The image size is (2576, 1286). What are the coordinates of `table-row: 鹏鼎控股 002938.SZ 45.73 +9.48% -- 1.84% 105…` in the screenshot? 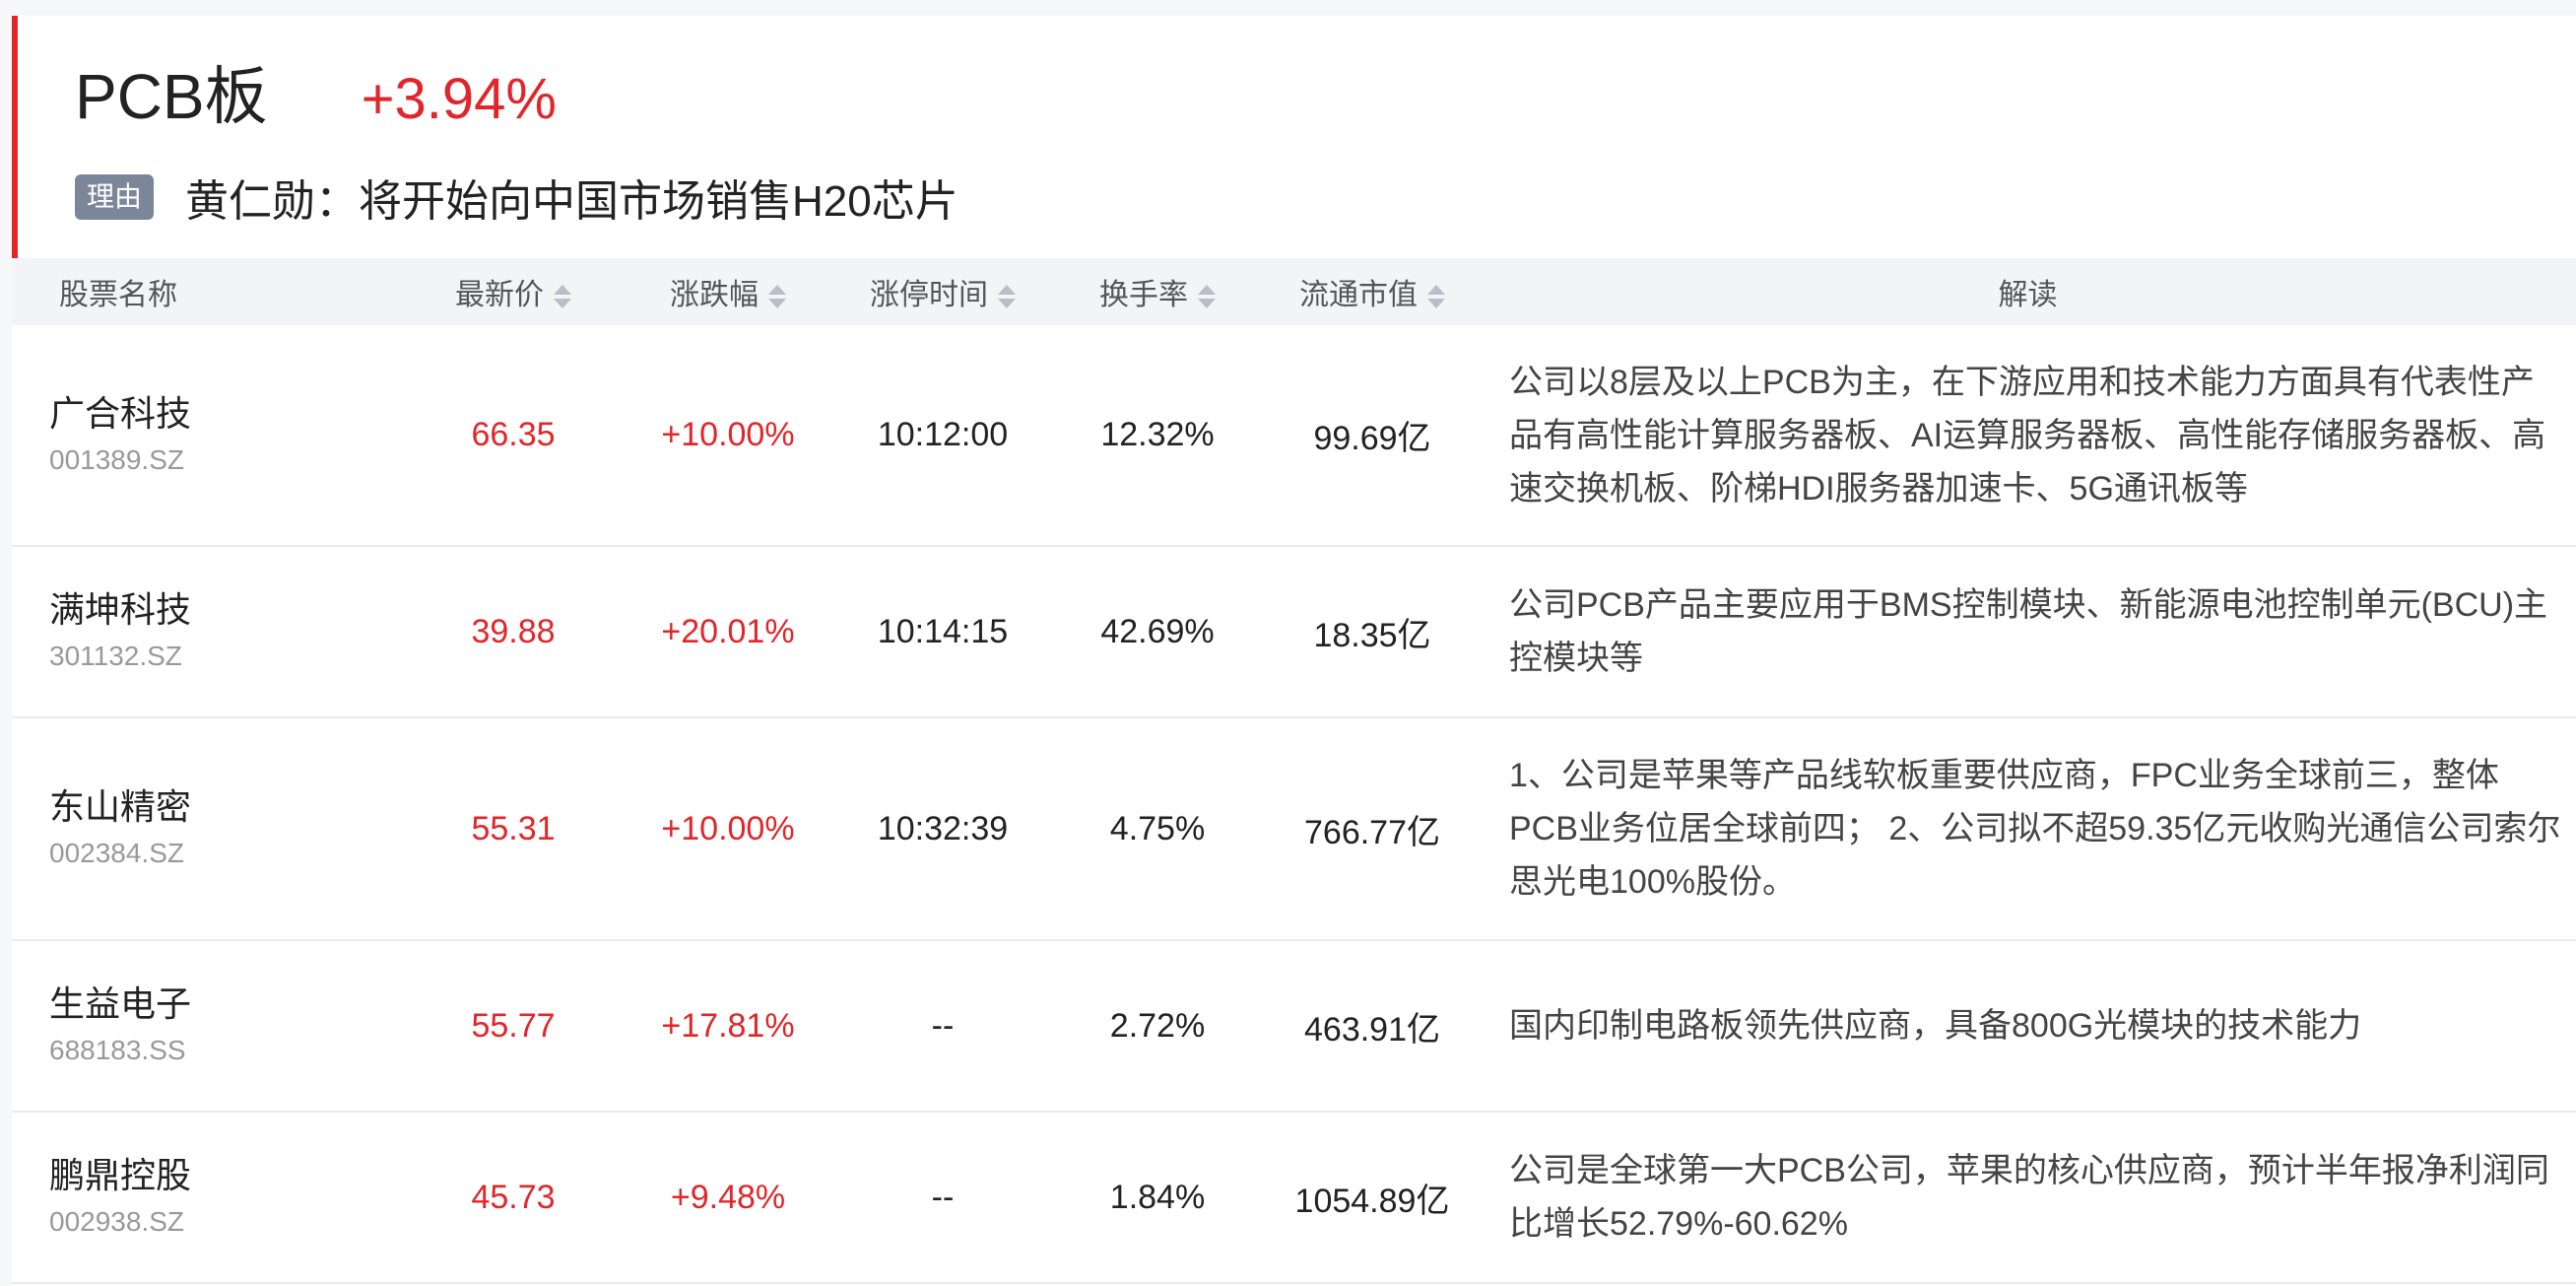 It's located at (1294, 1198).